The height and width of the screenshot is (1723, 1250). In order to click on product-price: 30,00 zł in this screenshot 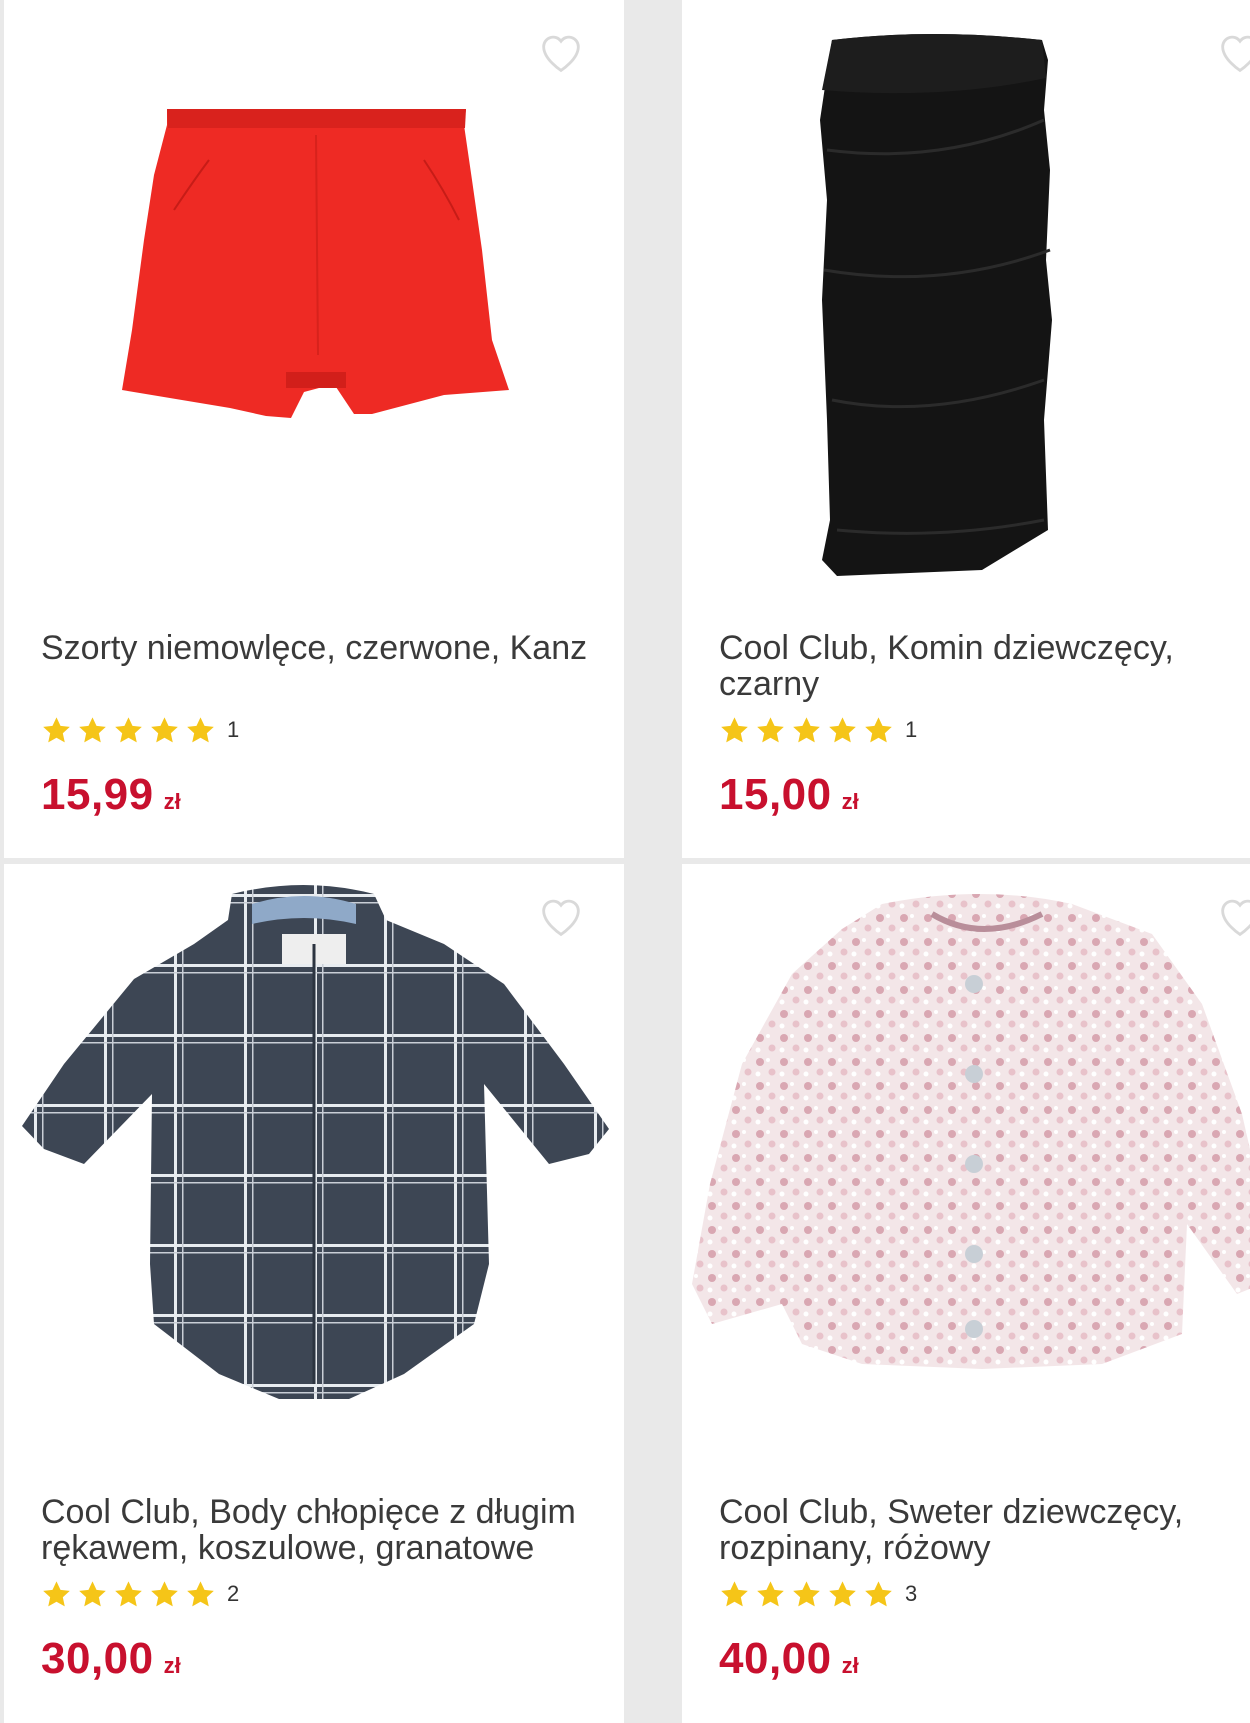, I will do `click(111, 1659)`.